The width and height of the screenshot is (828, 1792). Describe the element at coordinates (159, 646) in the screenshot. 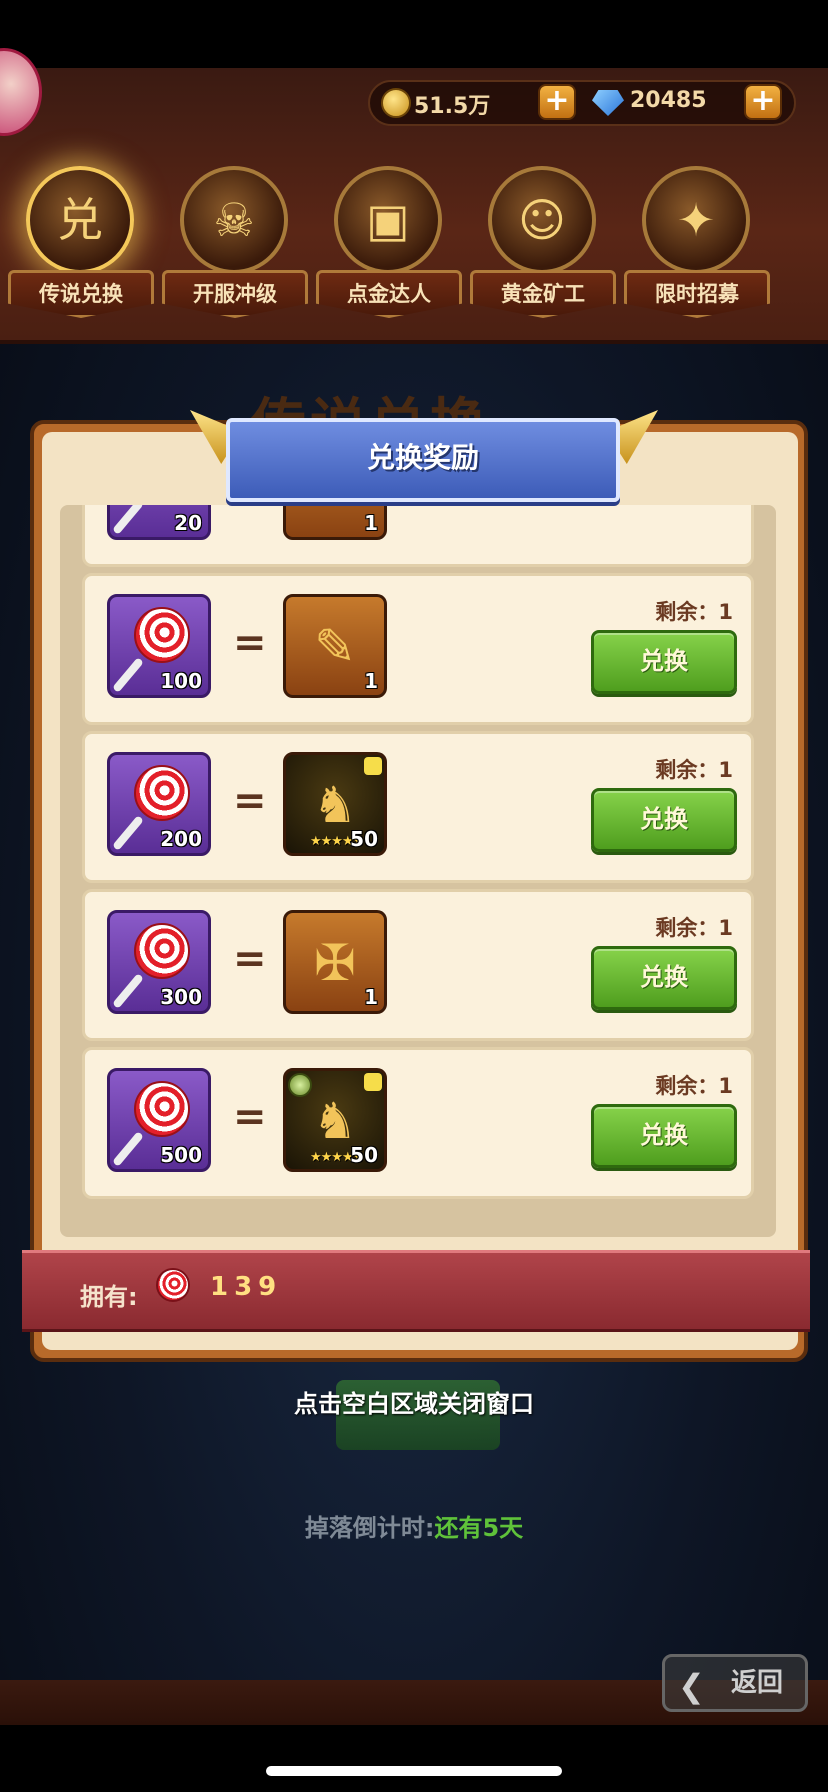

I see `lollipop-icon: 100` at that location.